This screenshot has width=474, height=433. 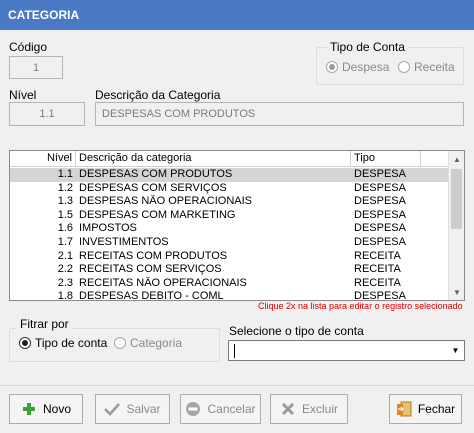 I want to click on descricao-cell: RECEITAS COM PRODUTOS, so click(x=153, y=255).